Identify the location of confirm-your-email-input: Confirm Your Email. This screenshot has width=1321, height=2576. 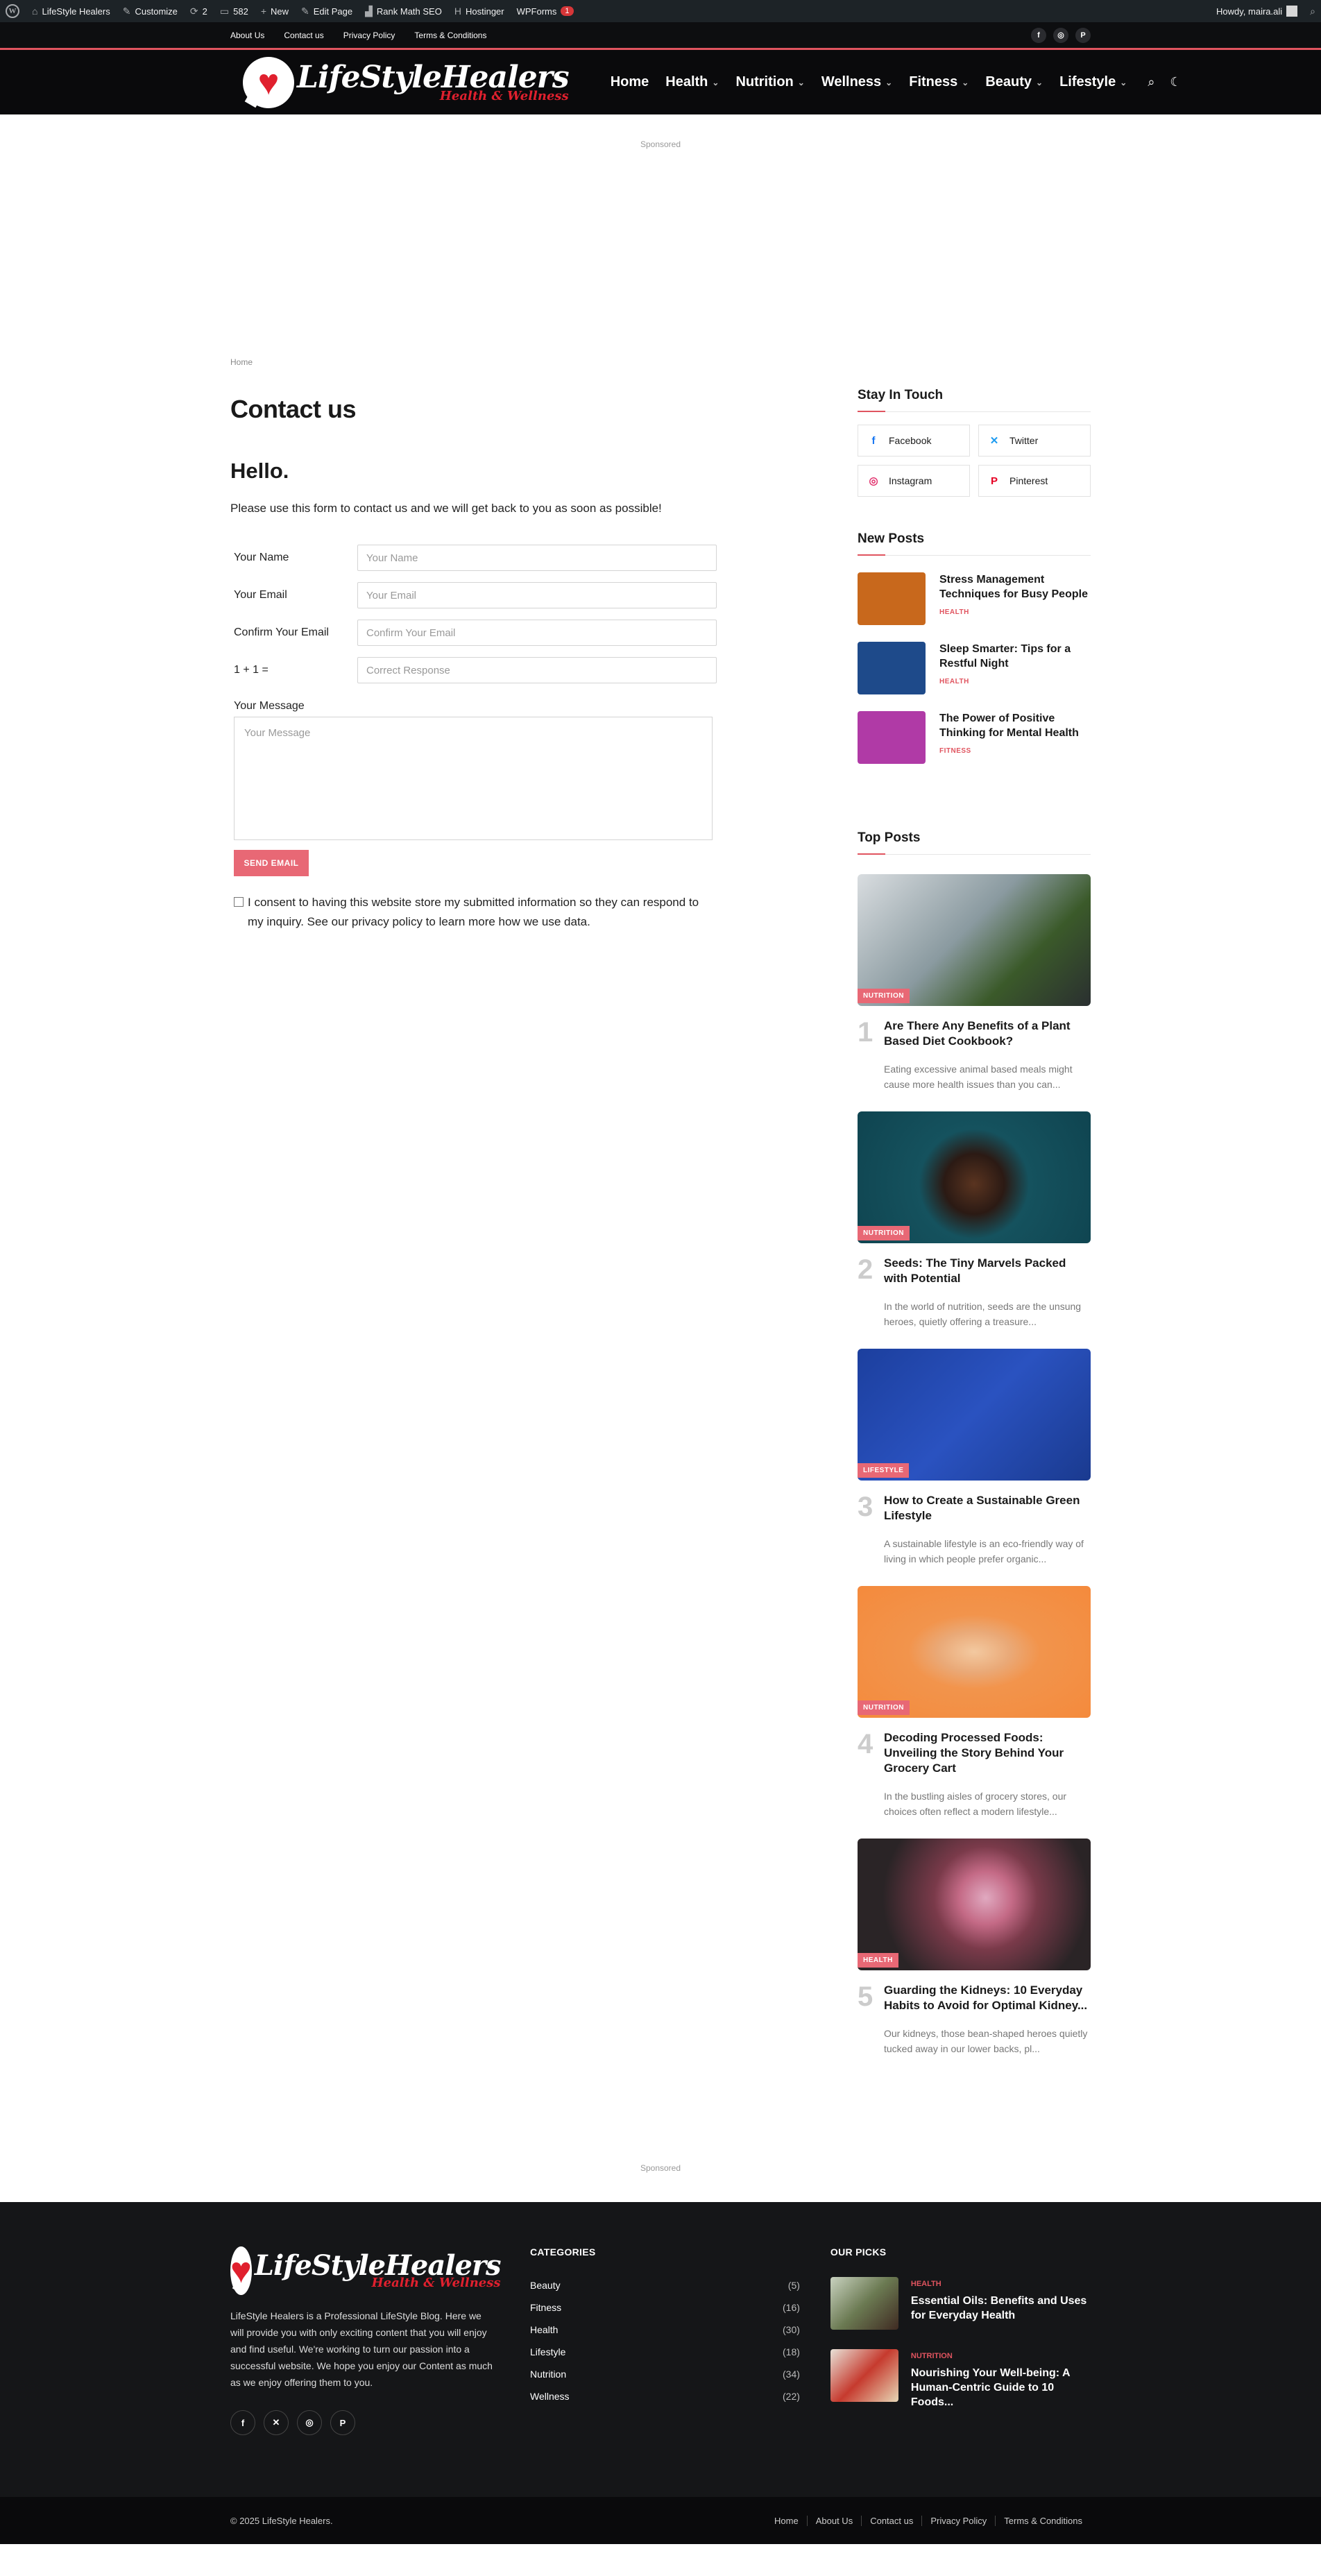
(537, 633).